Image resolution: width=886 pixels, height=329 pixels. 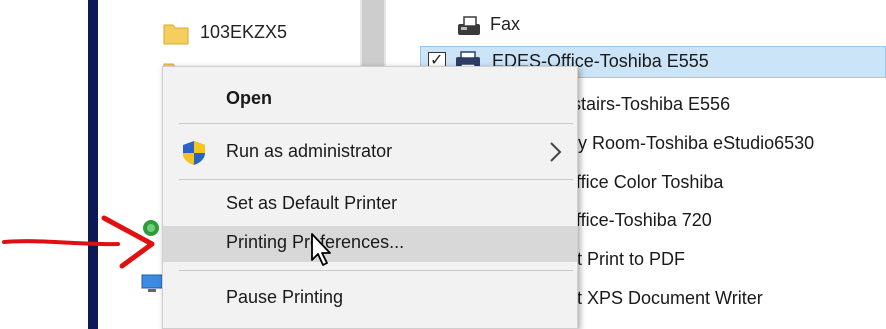 What do you see at coordinates (321, 249) in the screenshot?
I see `mouse-cursor-icon` at bounding box center [321, 249].